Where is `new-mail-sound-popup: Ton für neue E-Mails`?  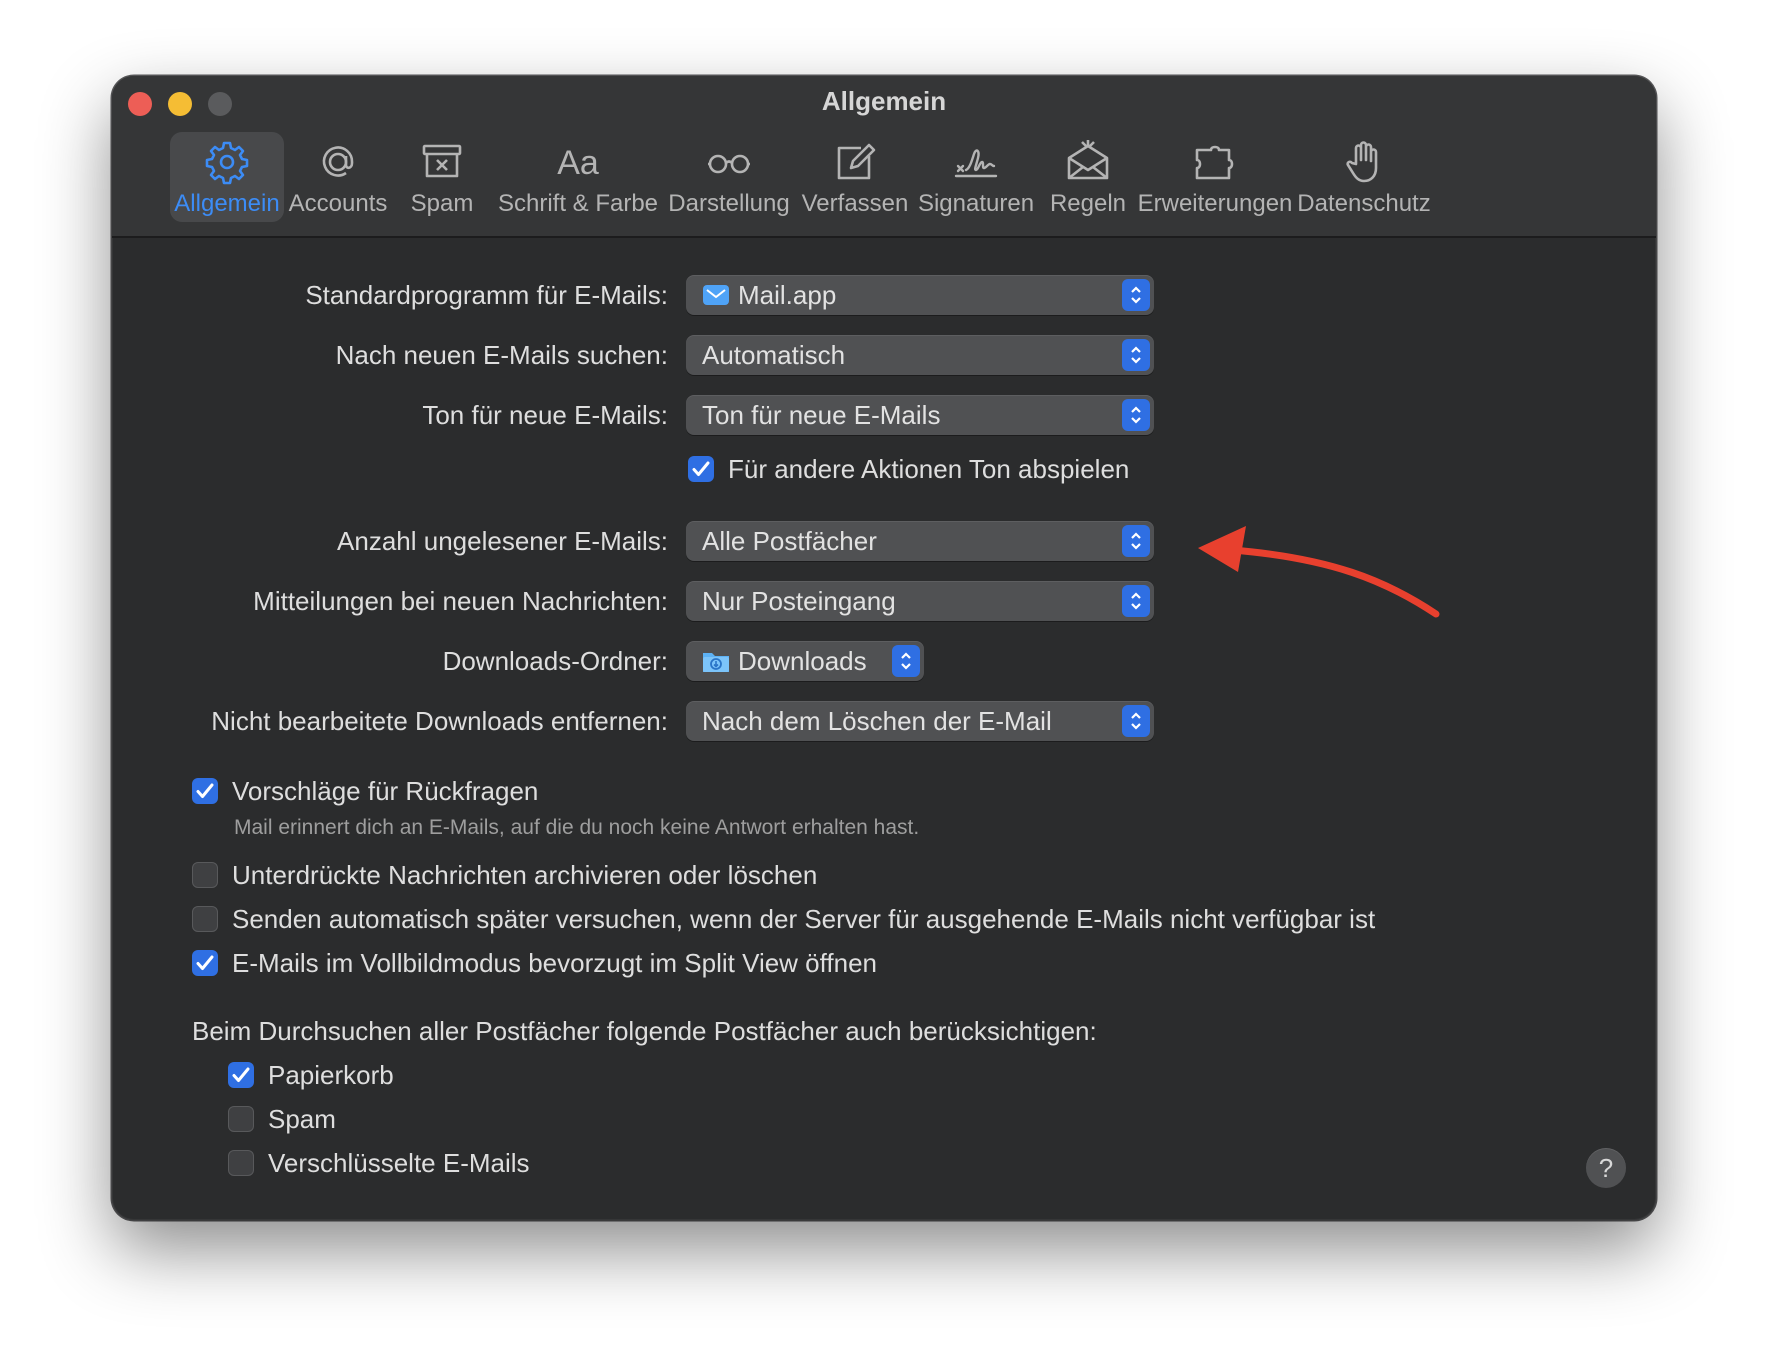 new-mail-sound-popup: Ton für neue E-Mails is located at coordinates (920, 415).